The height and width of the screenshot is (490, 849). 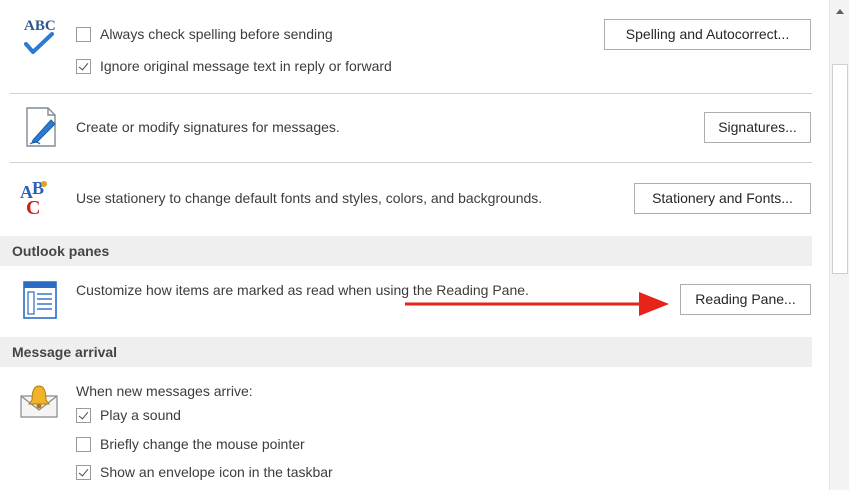 What do you see at coordinates (40, 26) in the screenshot?
I see `svg-text: ABC` at bounding box center [40, 26].